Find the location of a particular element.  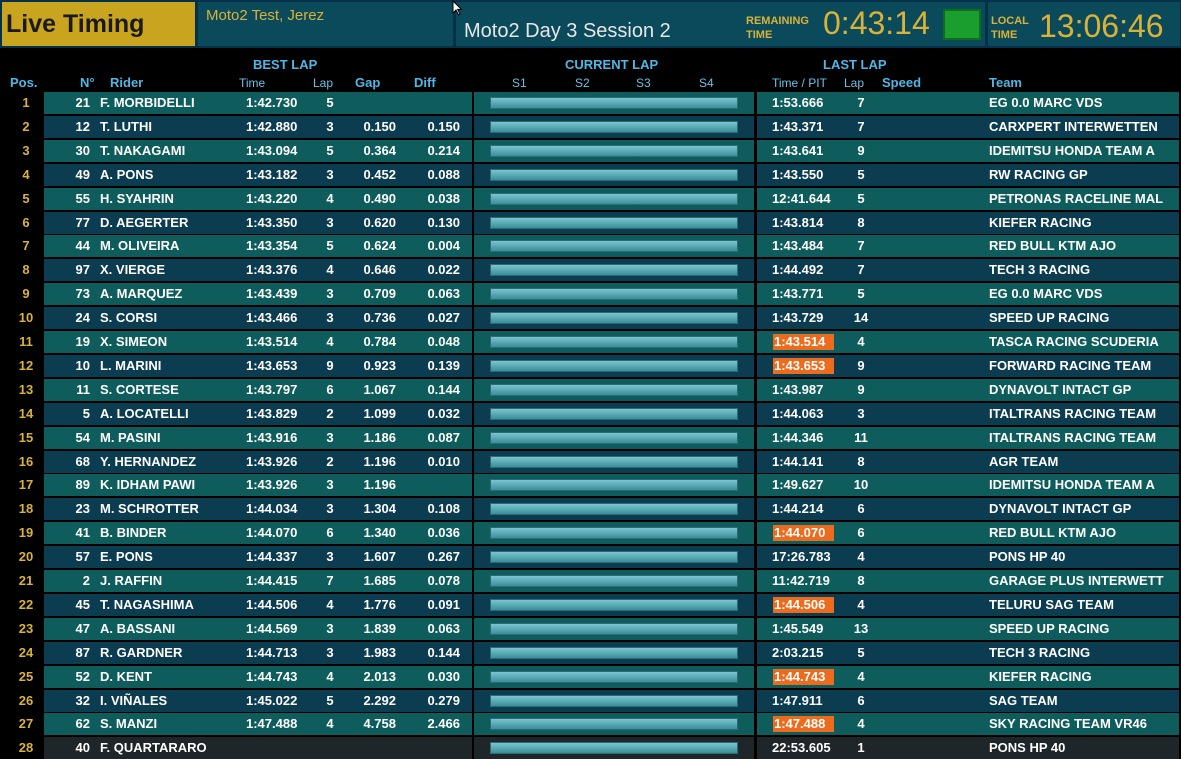

row-best-time: 1:44.506 is located at coordinates (272, 604).